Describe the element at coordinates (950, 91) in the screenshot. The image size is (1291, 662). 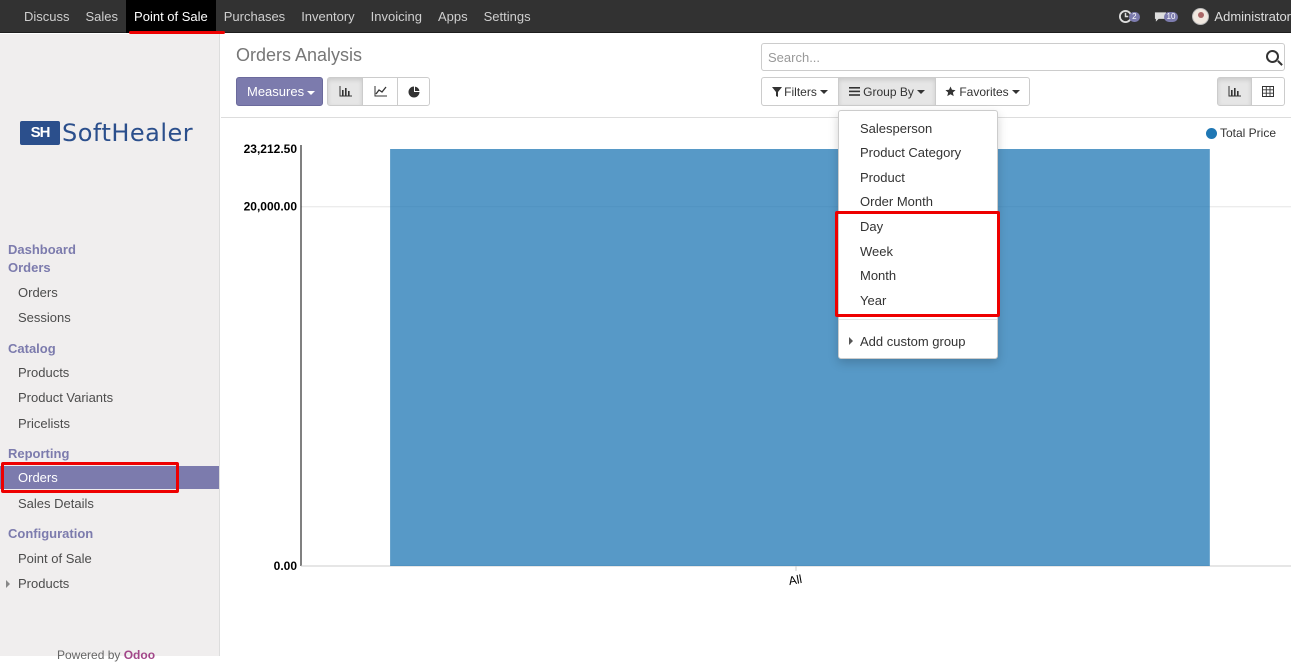
I see `star-icon` at that location.